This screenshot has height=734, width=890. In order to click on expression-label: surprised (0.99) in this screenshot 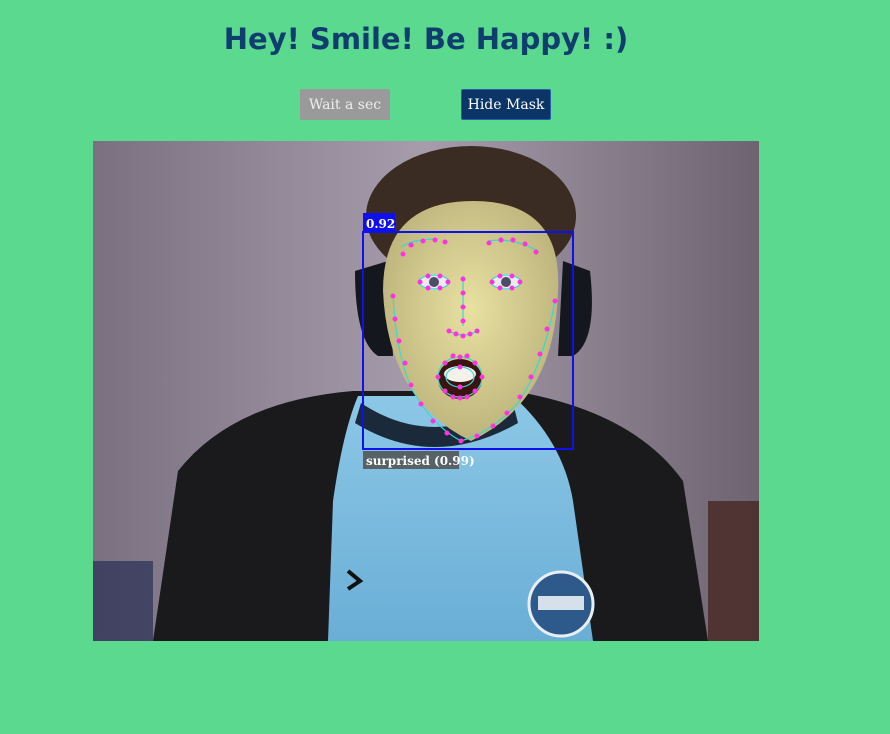, I will do `click(420, 461)`.